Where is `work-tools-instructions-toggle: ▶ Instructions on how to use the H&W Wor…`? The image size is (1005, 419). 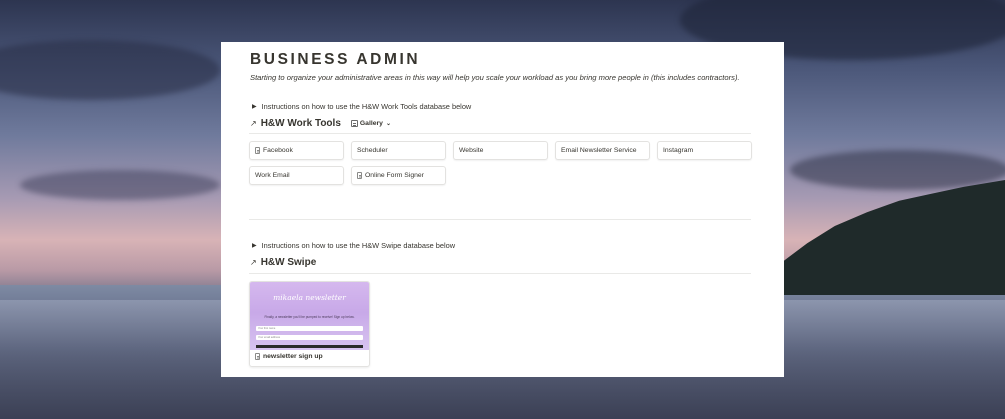
work-tools-instructions-toggle: ▶ Instructions on how to use the H&W Wor… is located at coordinates (361, 106).